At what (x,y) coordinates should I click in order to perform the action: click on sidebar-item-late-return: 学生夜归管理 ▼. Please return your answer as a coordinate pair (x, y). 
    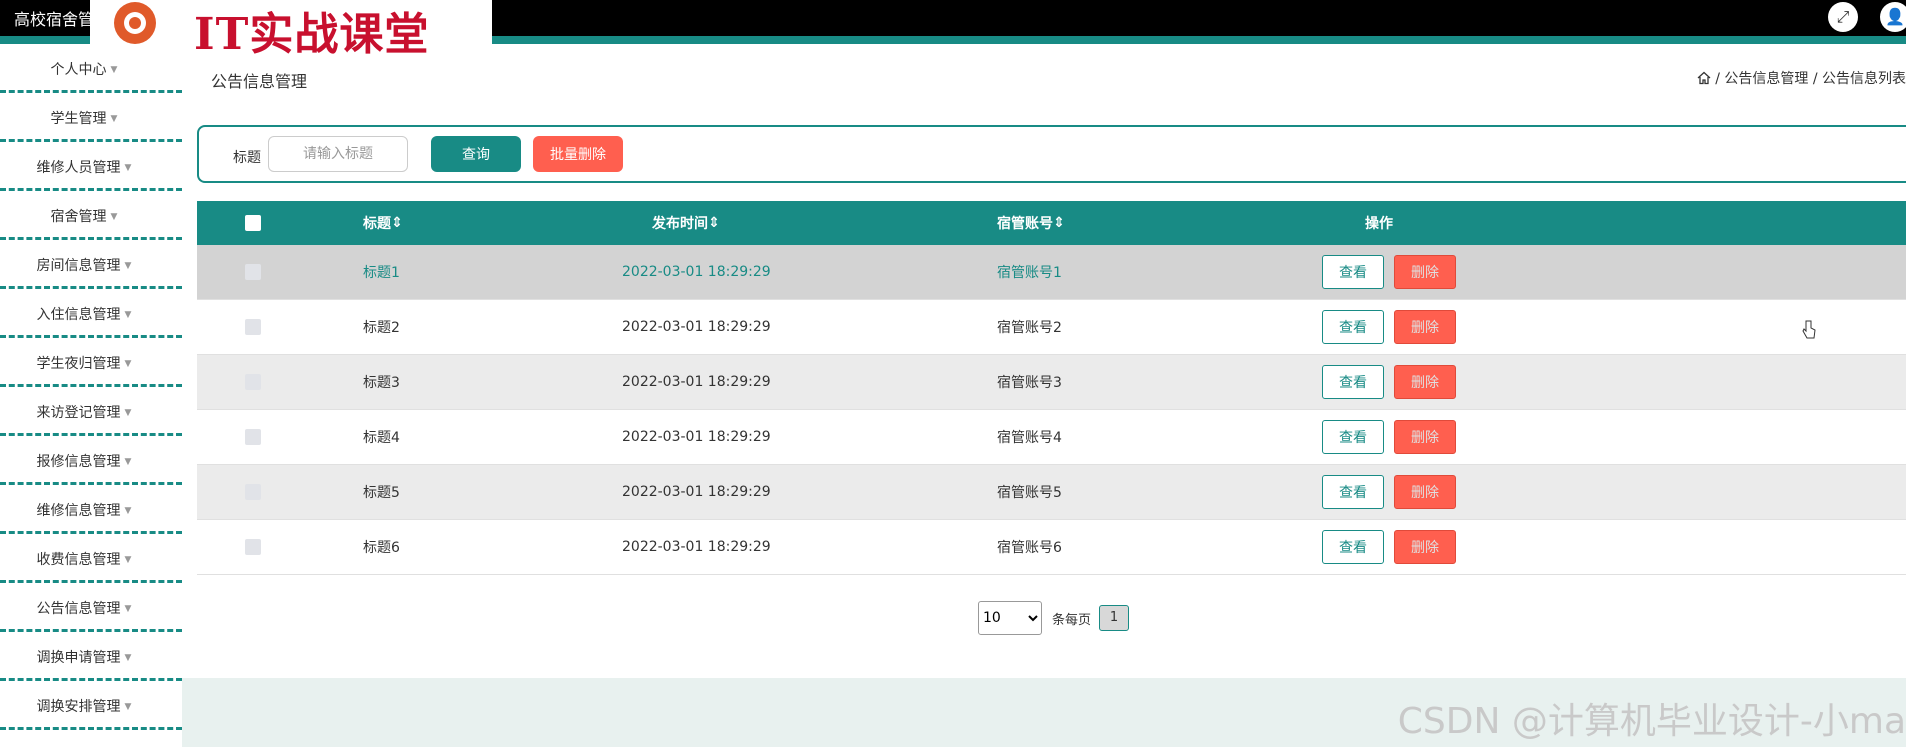
    Looking at the image, I should click on (91, 362).